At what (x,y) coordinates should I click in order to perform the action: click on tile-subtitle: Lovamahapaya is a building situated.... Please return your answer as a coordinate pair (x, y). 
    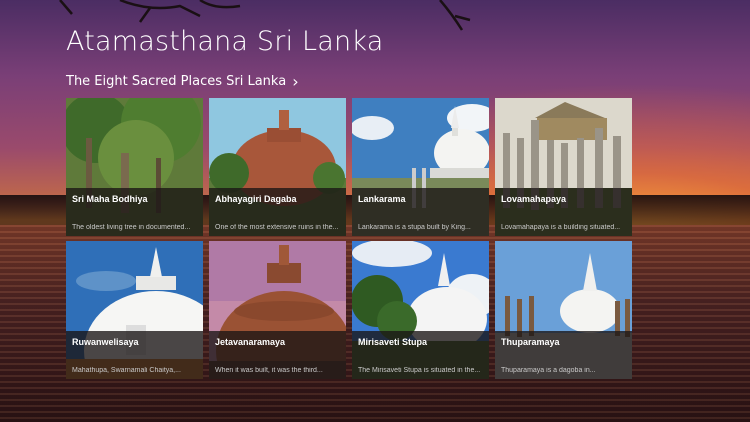
    Looking at the image, I should click on (561, 227).